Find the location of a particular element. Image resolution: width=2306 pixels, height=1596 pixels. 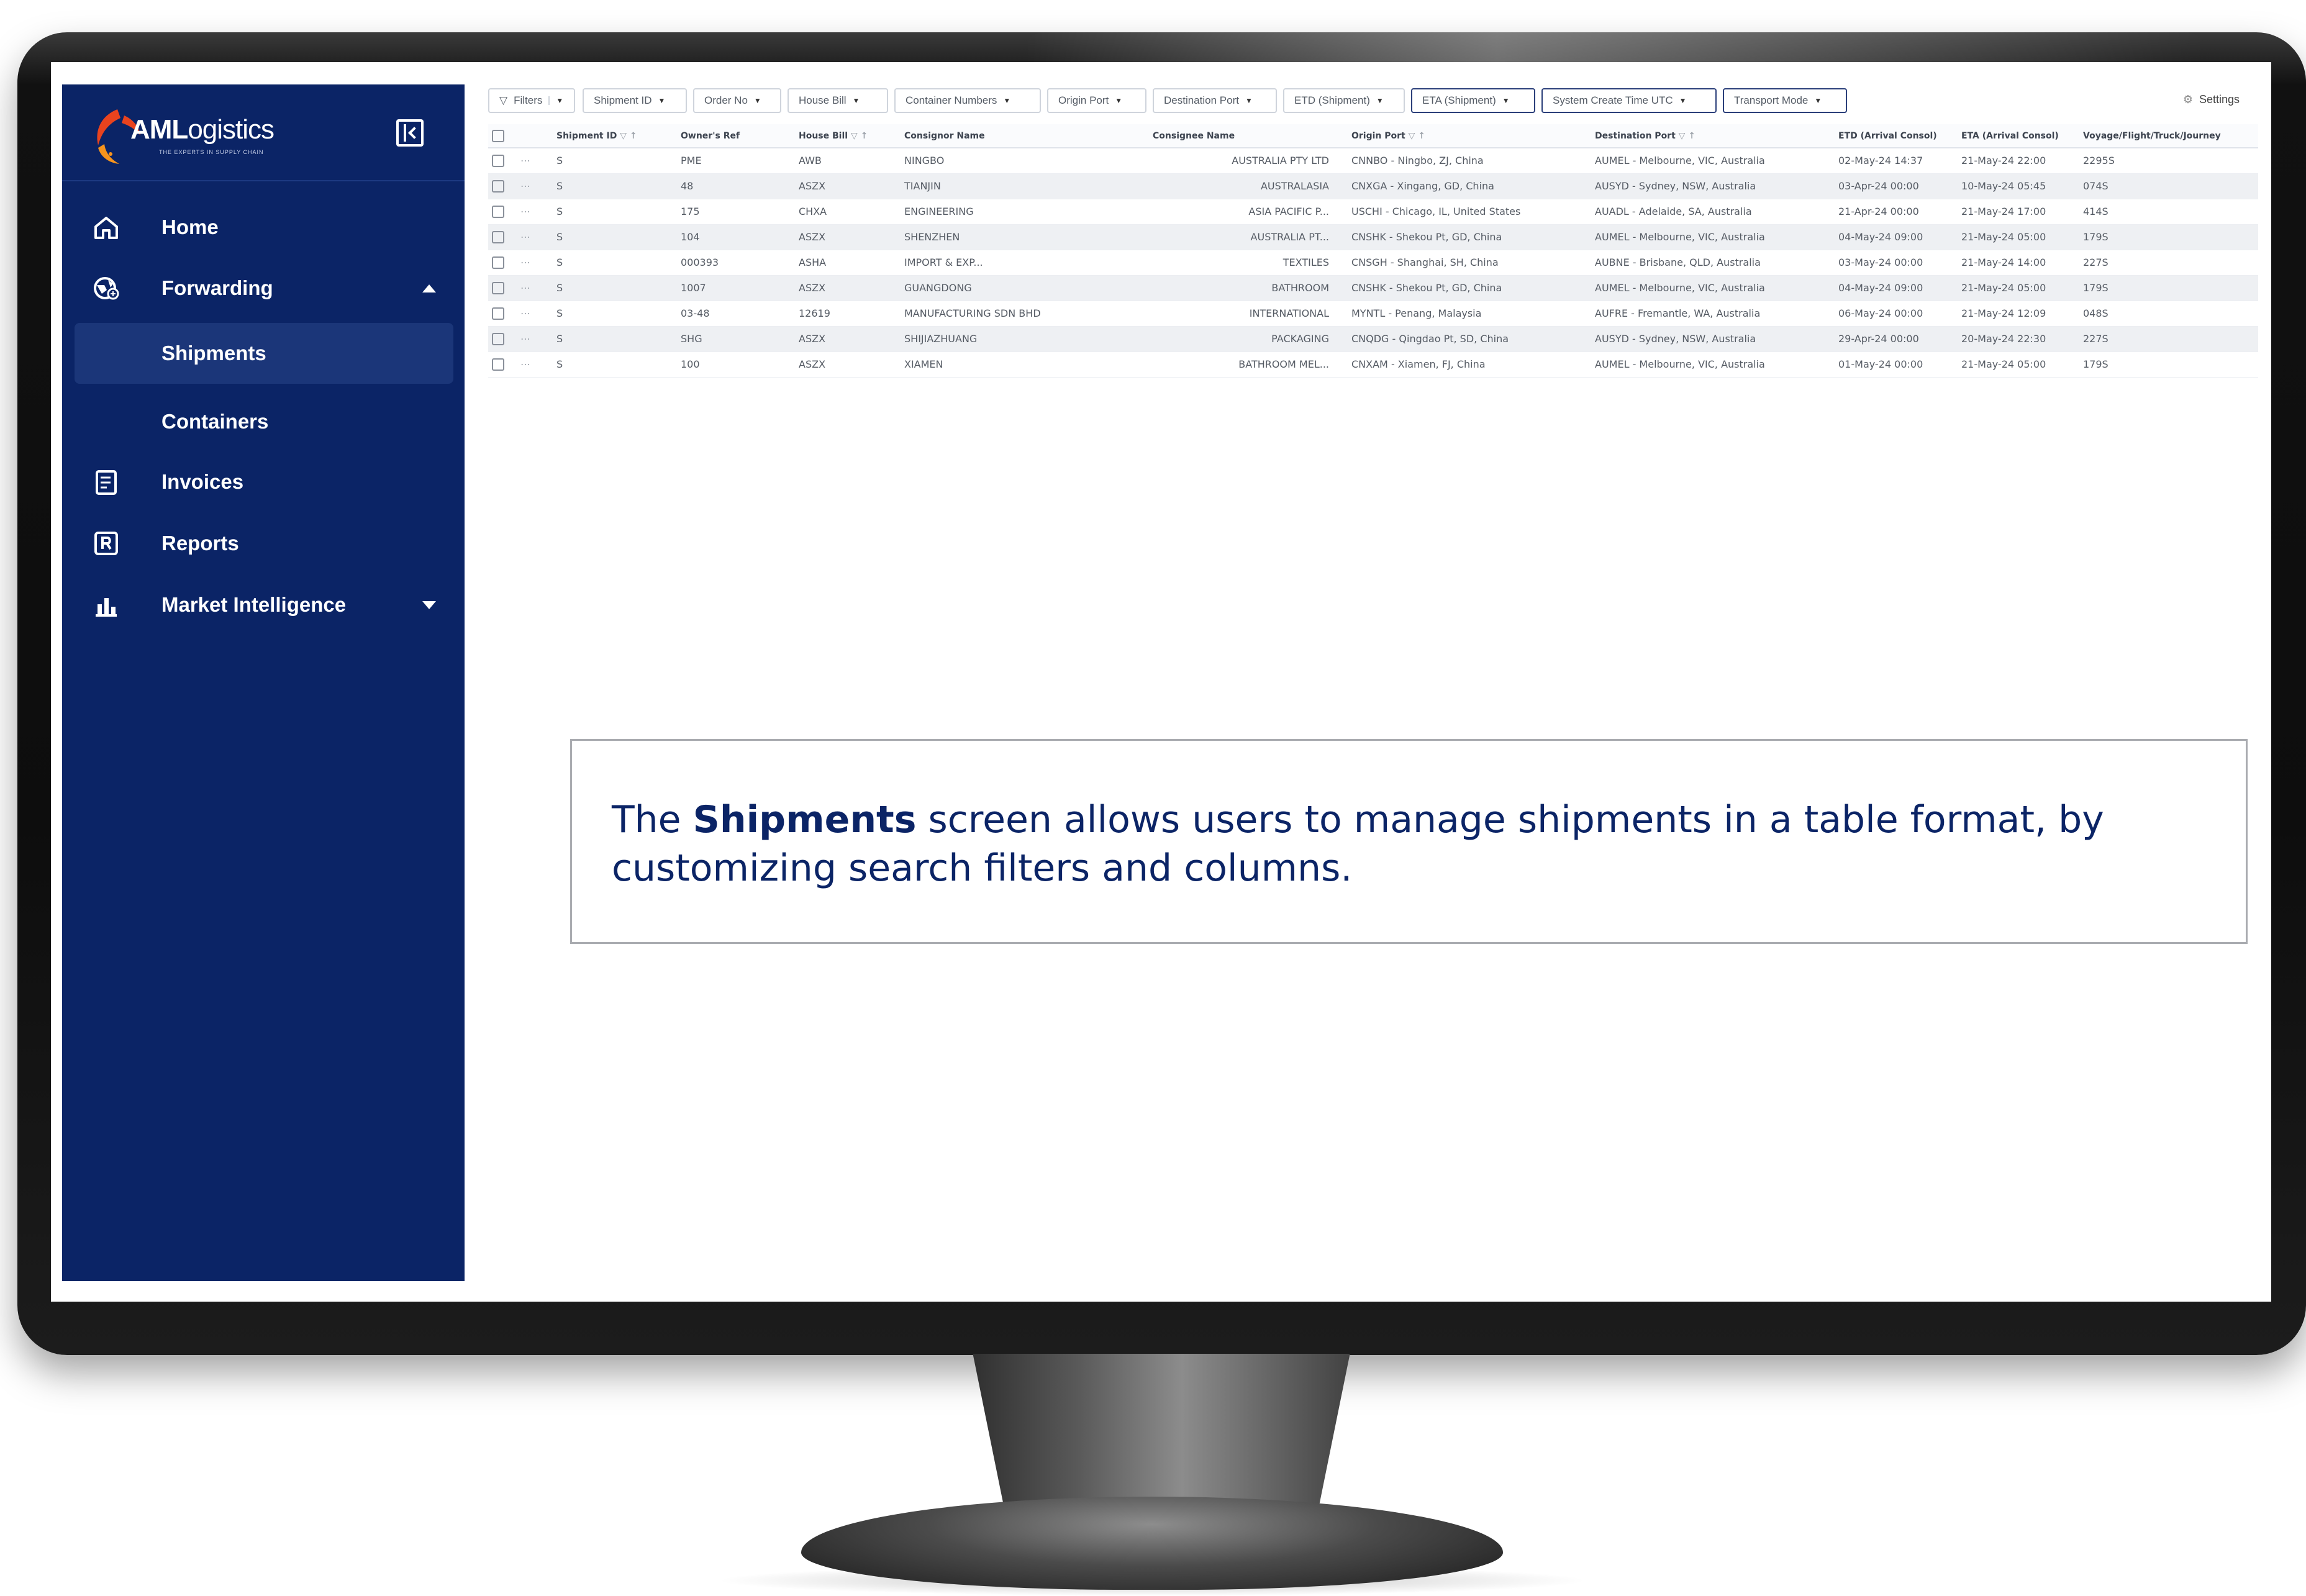

filter-destination-port: Destination Port ▼ is located at coordinates (1215, 100).